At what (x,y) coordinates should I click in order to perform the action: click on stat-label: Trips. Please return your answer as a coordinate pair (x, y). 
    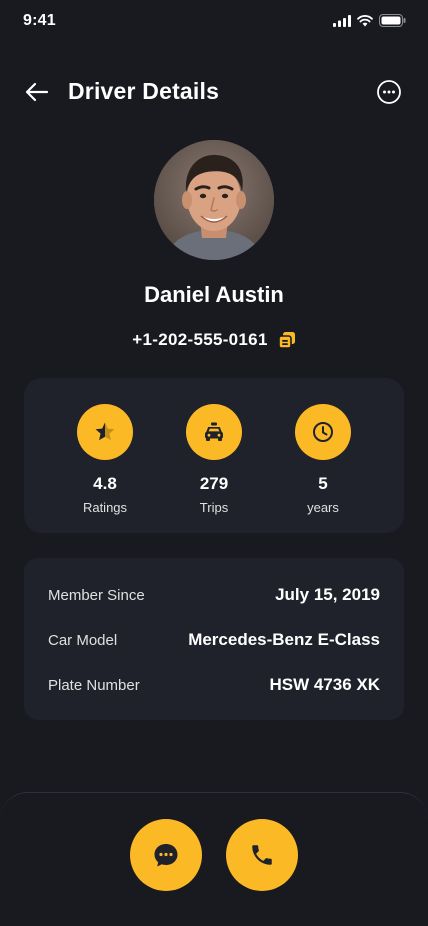
    Looking at the image, I should click on (214, 507).